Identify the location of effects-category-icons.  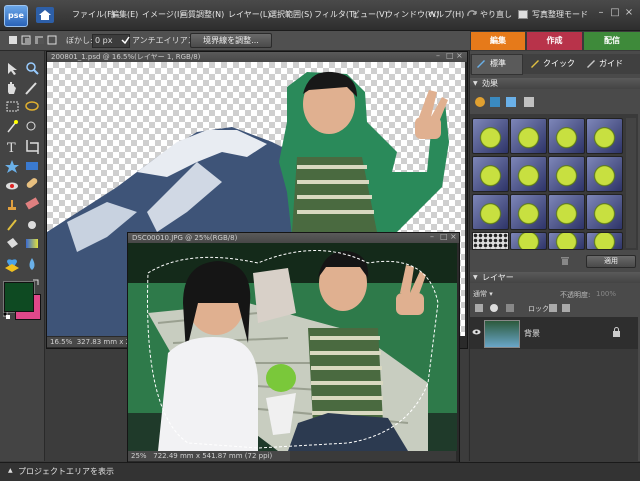
(509, 102).